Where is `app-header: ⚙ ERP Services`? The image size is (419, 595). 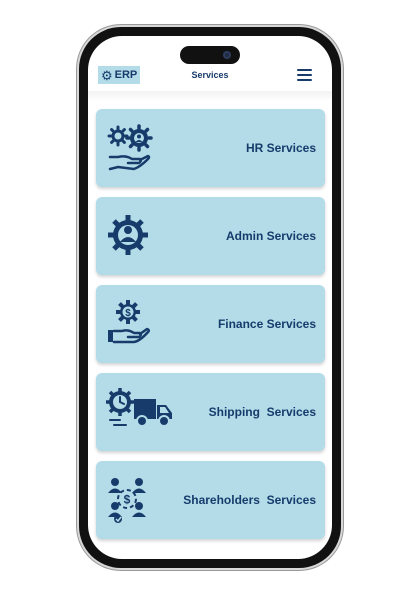 app-header: ⚙ ERP Services is located at coordinates (210, 79).